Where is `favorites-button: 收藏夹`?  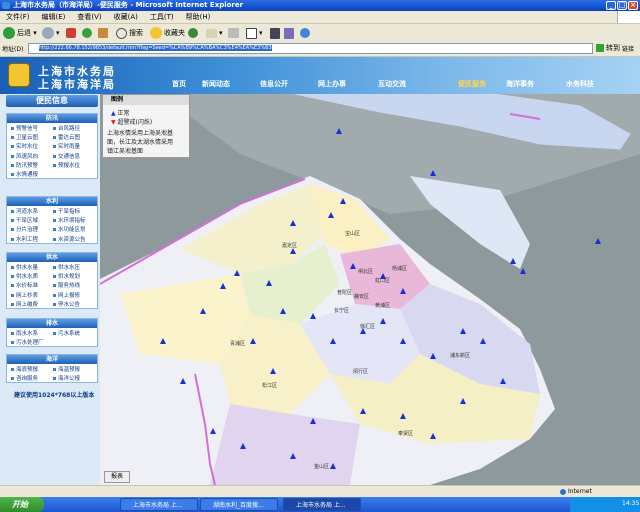 favorites-button: 收藏夹 is located at coordinates (167, 33).